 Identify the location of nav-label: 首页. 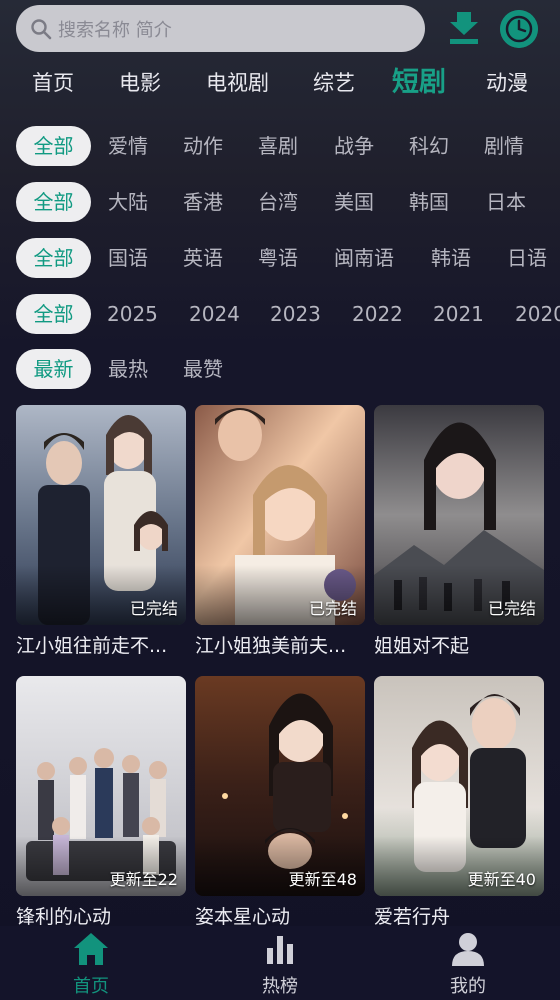
(91, 986).